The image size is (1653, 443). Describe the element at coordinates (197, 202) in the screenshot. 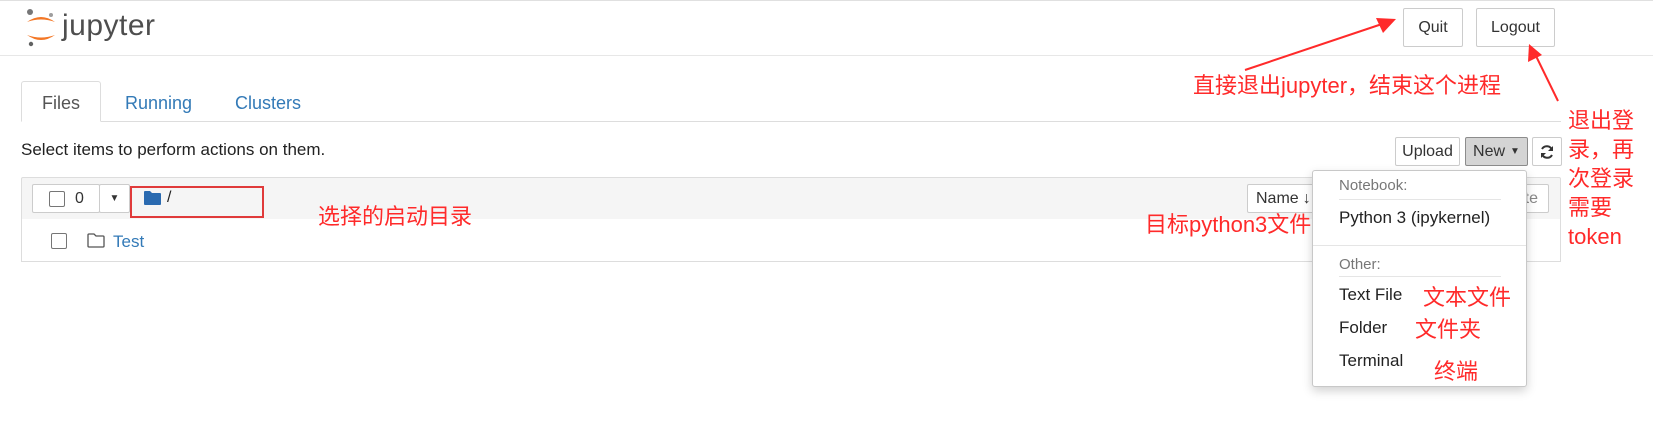

I see `breadcrumb-highlight-box` at that location.